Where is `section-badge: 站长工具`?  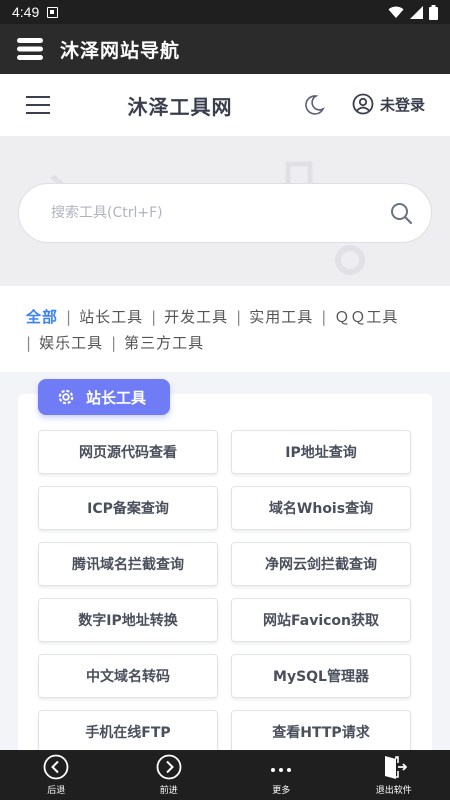 section-badge: 站长工具 is located at coordinates (104, 397).